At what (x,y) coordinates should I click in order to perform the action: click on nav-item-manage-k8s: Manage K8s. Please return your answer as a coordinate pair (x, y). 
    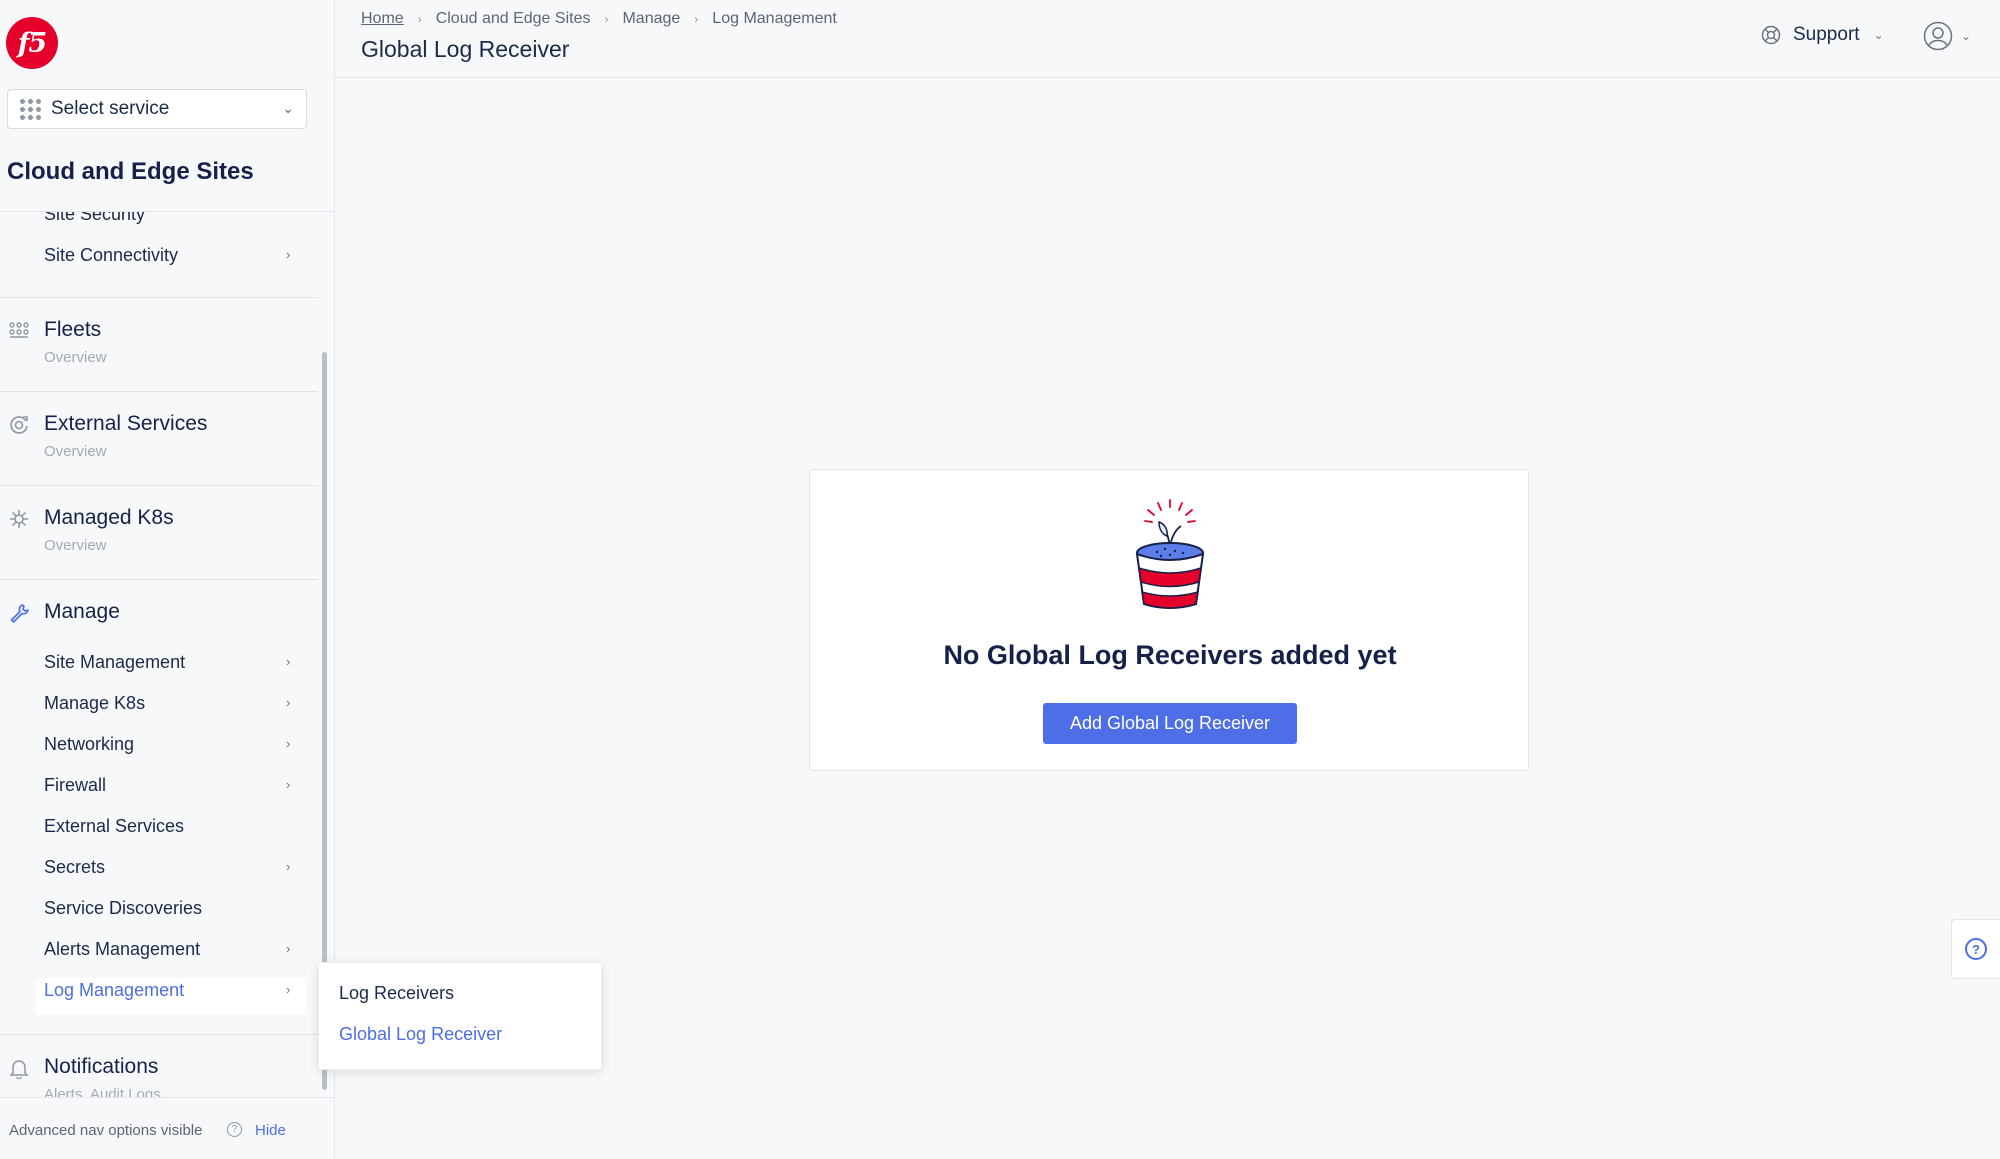
    Looking at the image, I should click on (94, 703).